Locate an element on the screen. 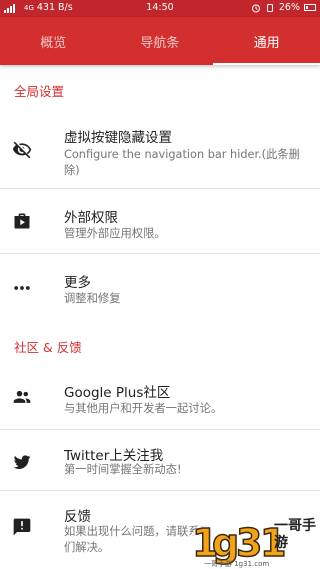  item-title: Twitter上关注我 is located at coordinates (114, 456).